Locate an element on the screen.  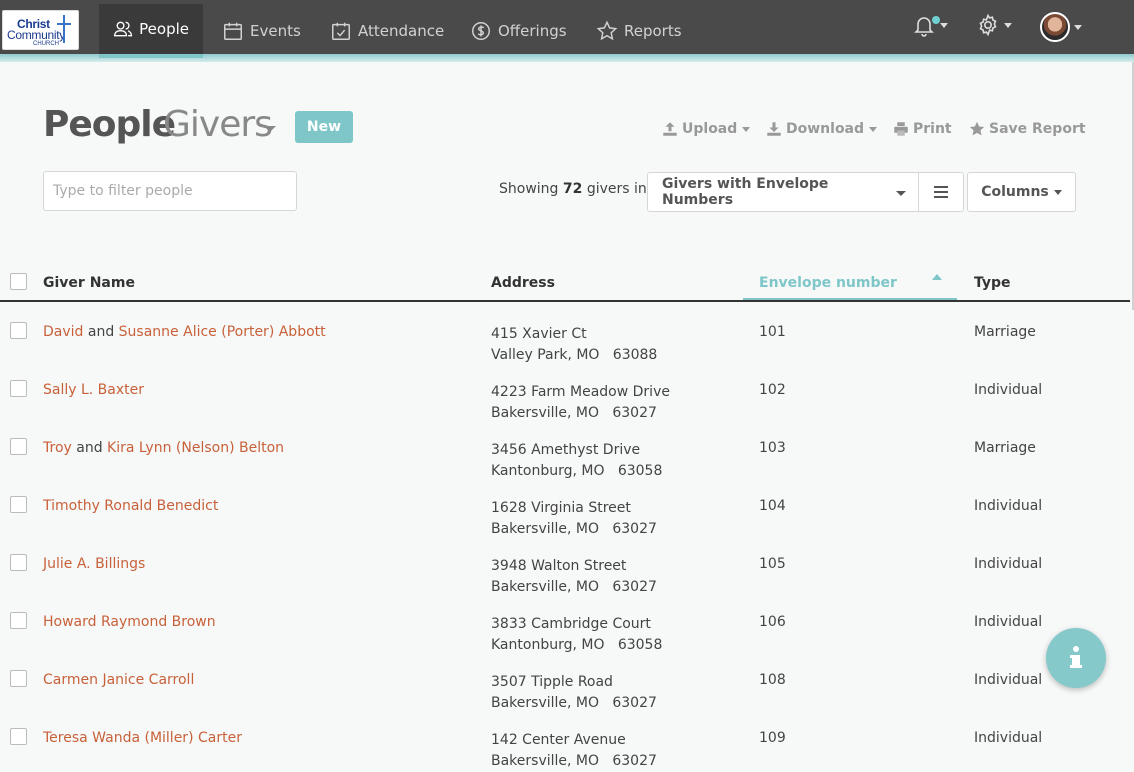
nav-tab-attendance: Attendance is located at coordinates (387, 31).